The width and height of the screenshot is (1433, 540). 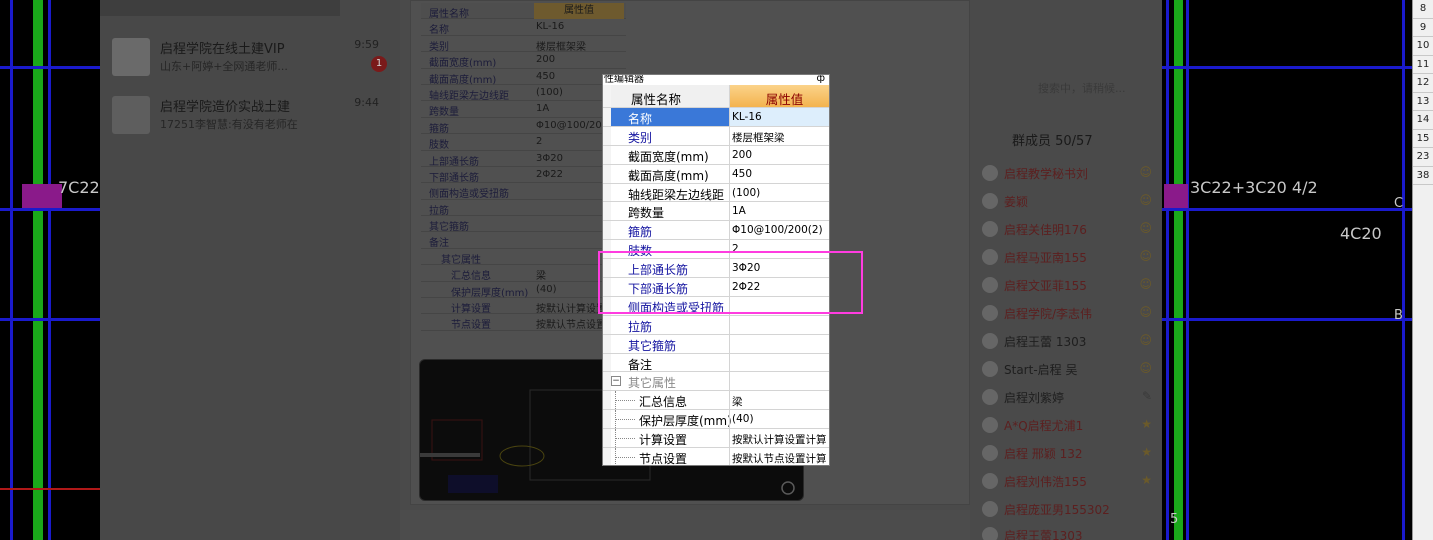 I want to click on property-row-width: 截面宽度(mm) 200, so click(x=716, y=155).